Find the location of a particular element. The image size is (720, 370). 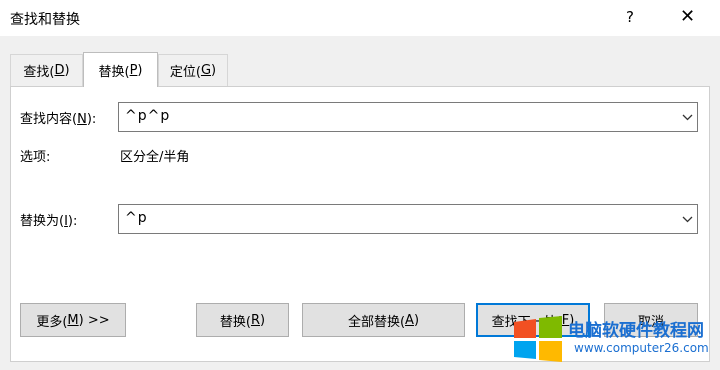

replace-combobox: ^p is located at coordinates (408, 219).